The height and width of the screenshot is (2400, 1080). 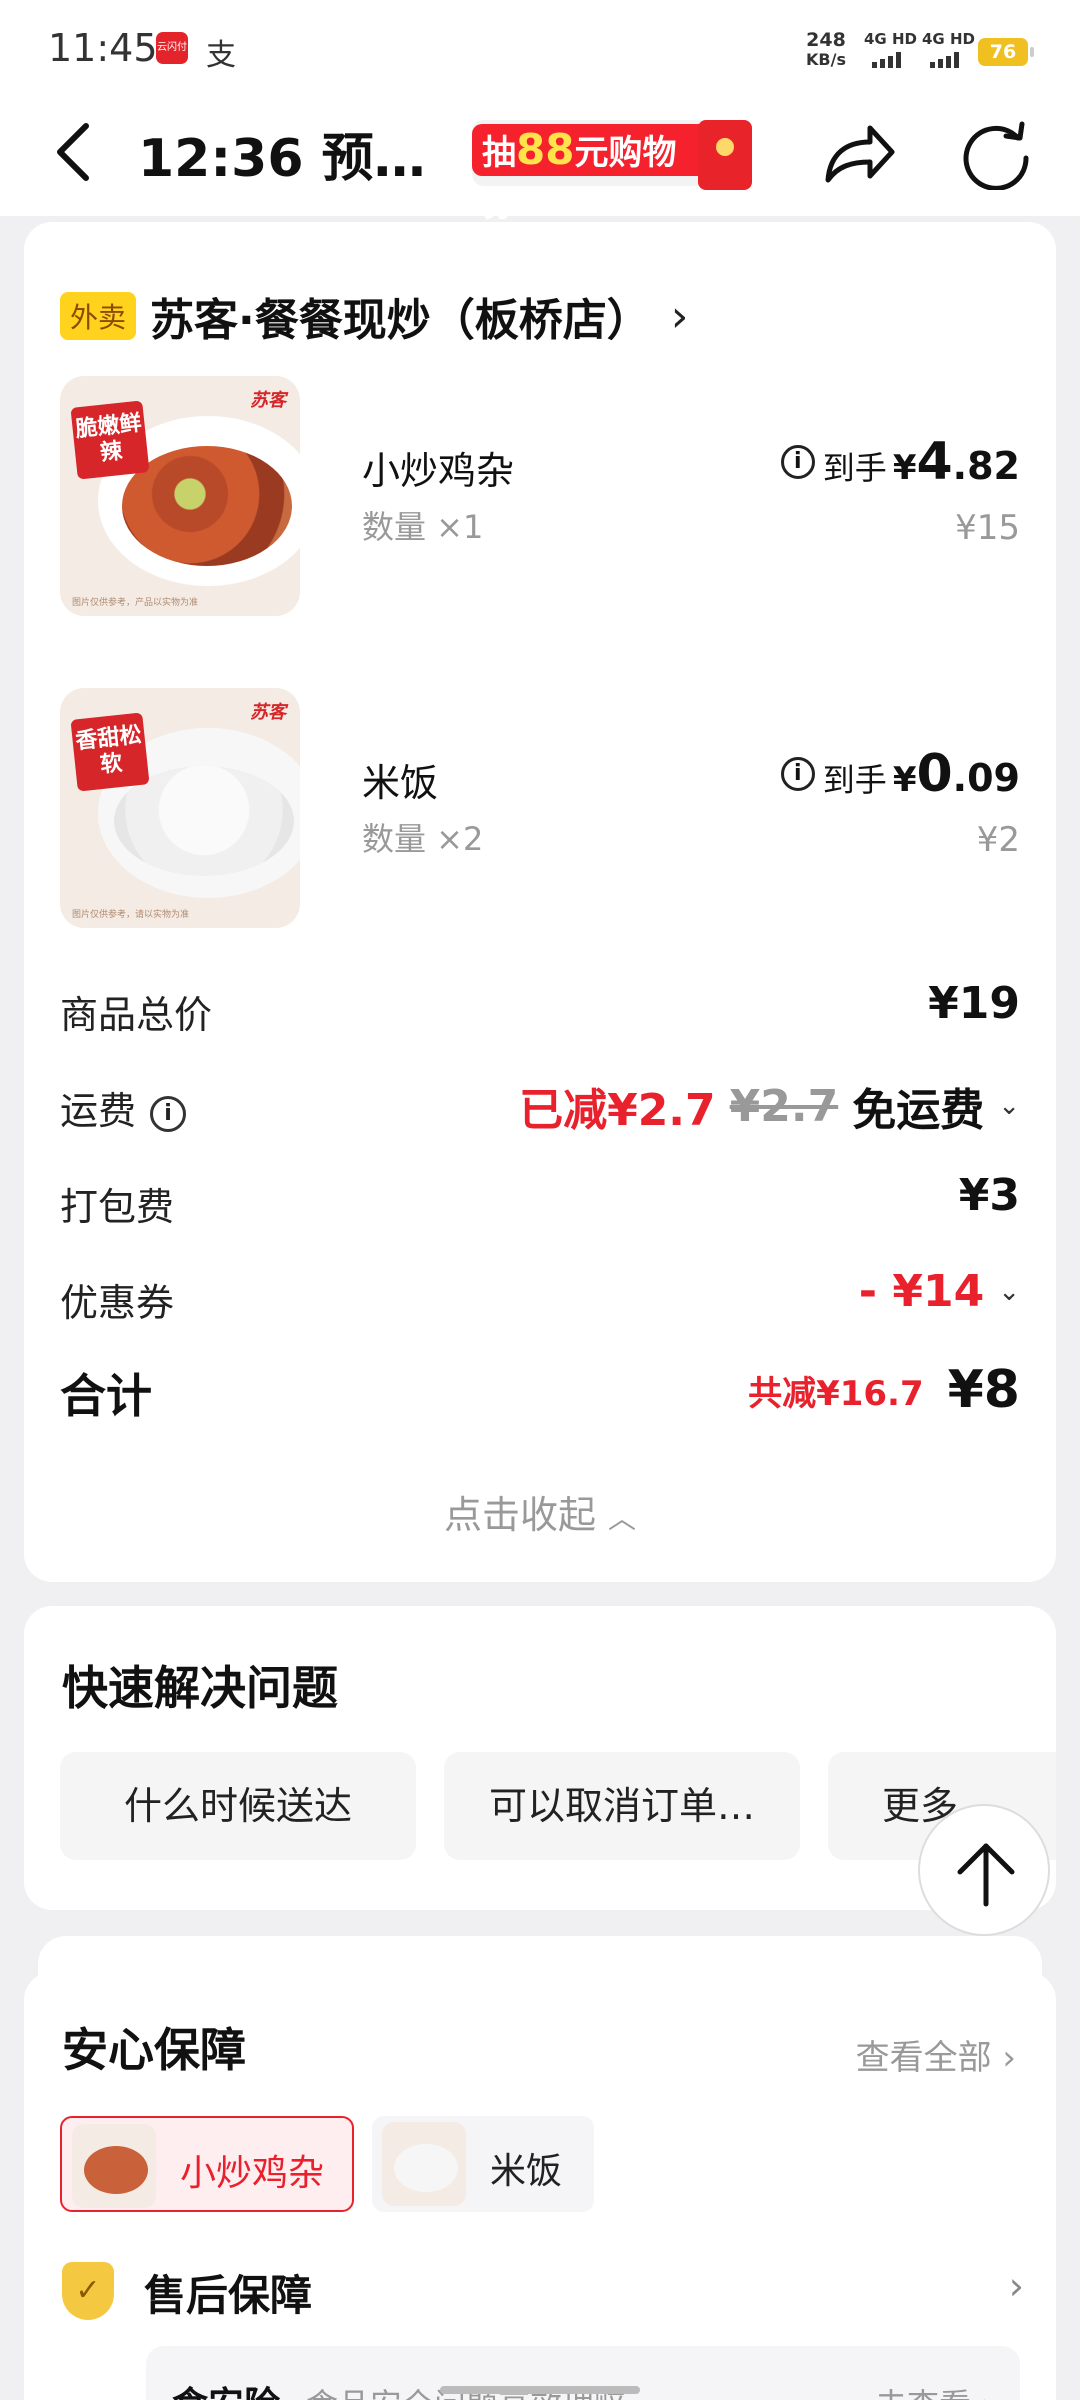 What do you see at coordinates (591, 174) in the screenshot?
I see `coupon-text: 抽88元购物券` at bounding box center [591, 174].